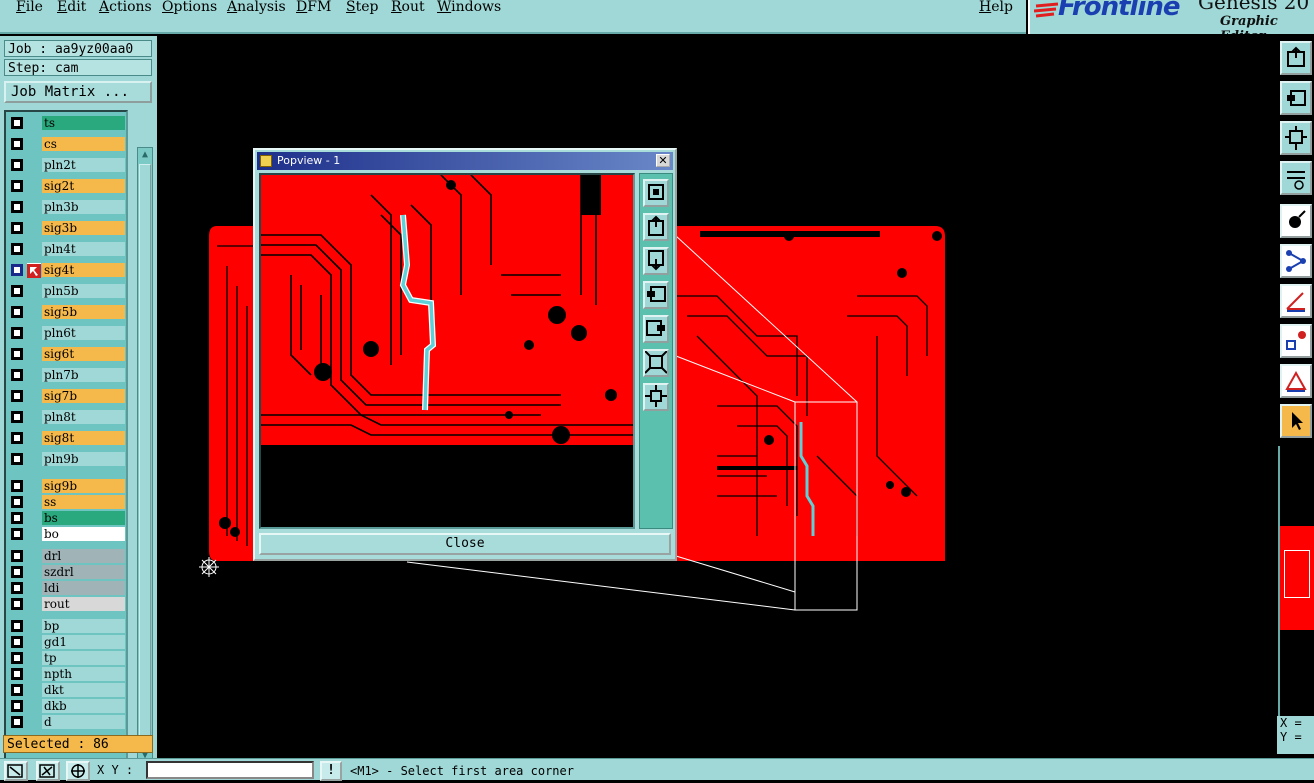 Image resolution: width=1314 pixels, height=783 pixels. Describe the element at coordinates (447, 351) in the screenshot. I see `popview-canvas` at that location.